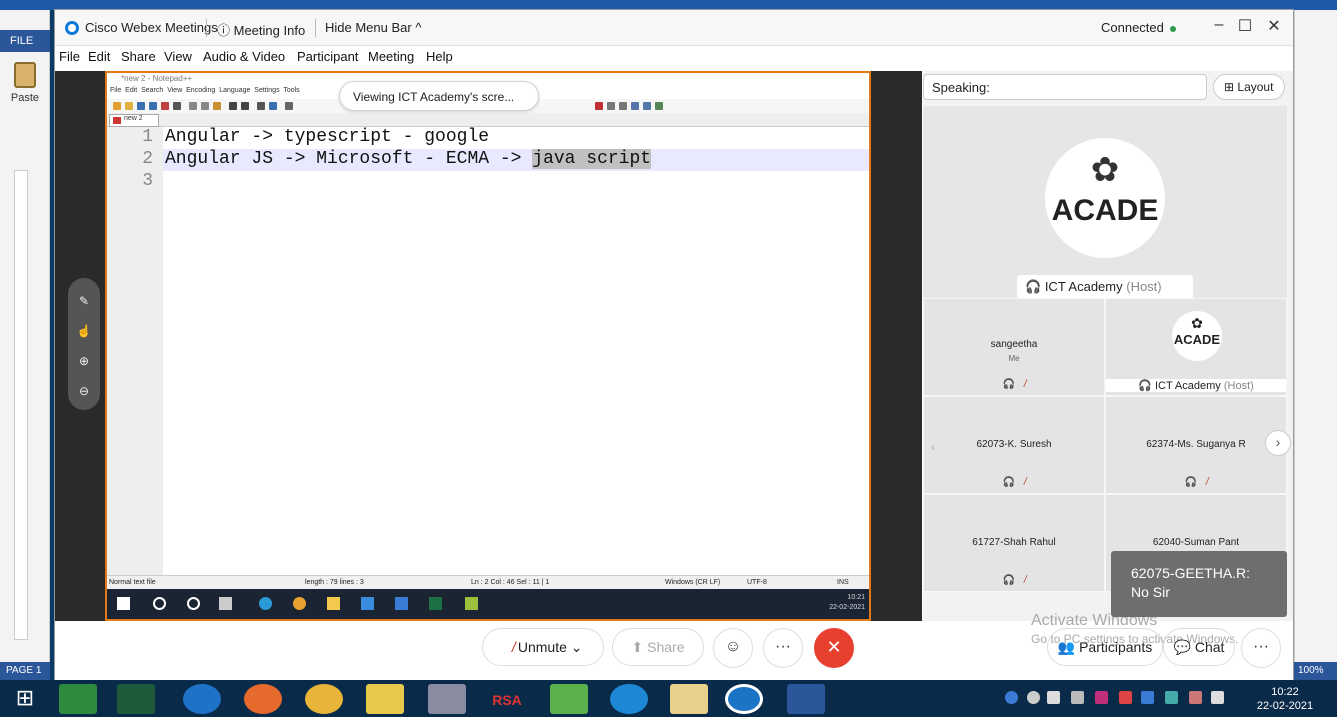  I want to click on layout-button: ⊞ Layout, so click(1249, 87).